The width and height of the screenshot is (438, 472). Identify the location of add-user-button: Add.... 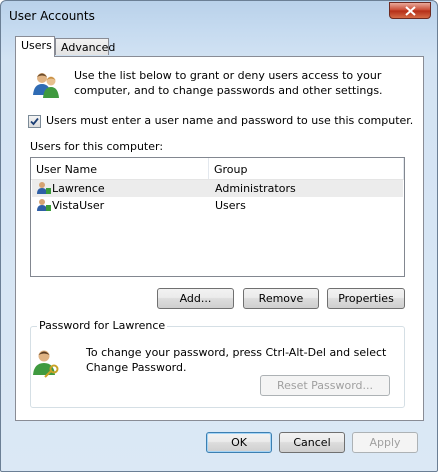
(195, 298).